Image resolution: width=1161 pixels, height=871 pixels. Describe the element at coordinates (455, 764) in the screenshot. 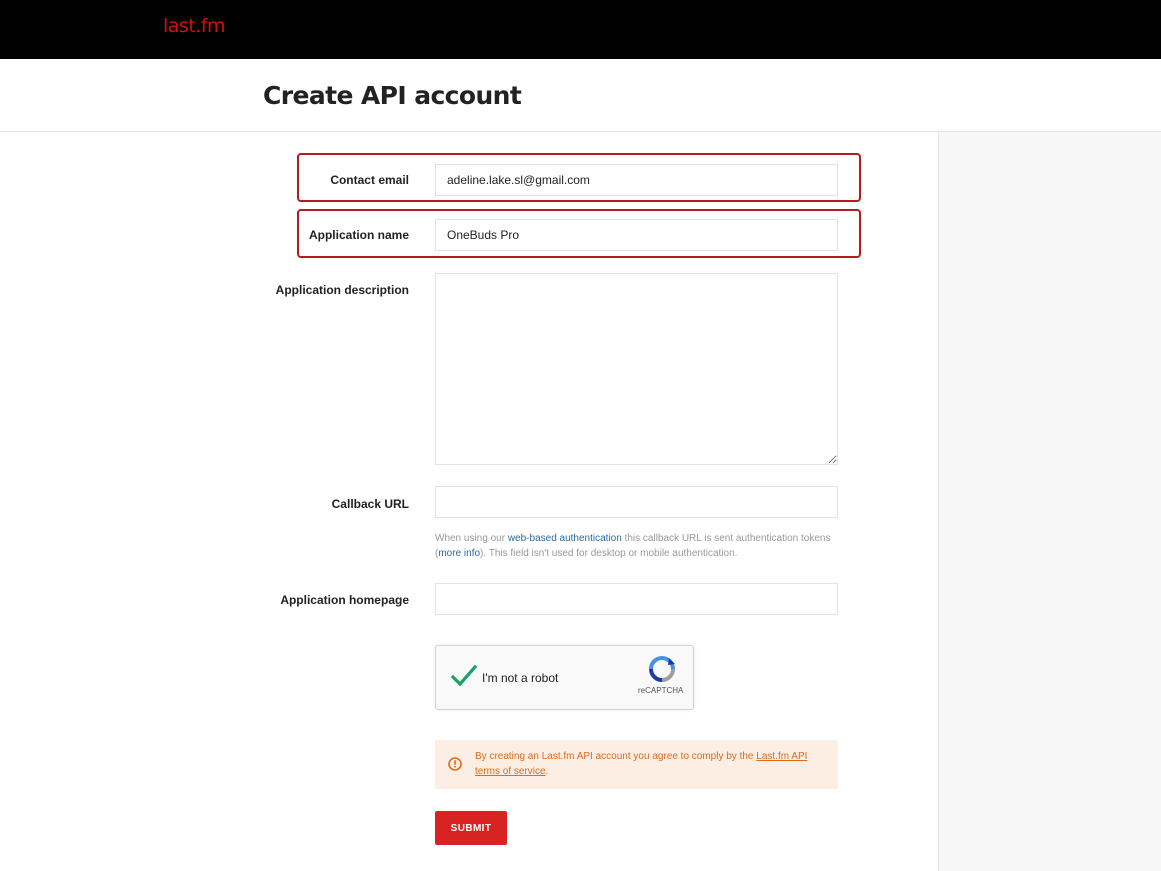

I see `warning-circle-icon` at that location.